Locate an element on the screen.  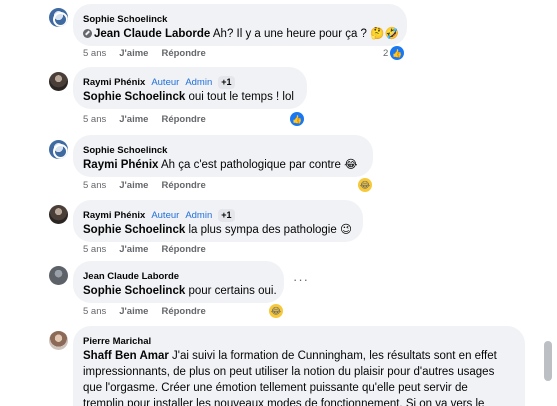
comment-mention: Jean Claude Laborde is located at coordinates (152, 34).